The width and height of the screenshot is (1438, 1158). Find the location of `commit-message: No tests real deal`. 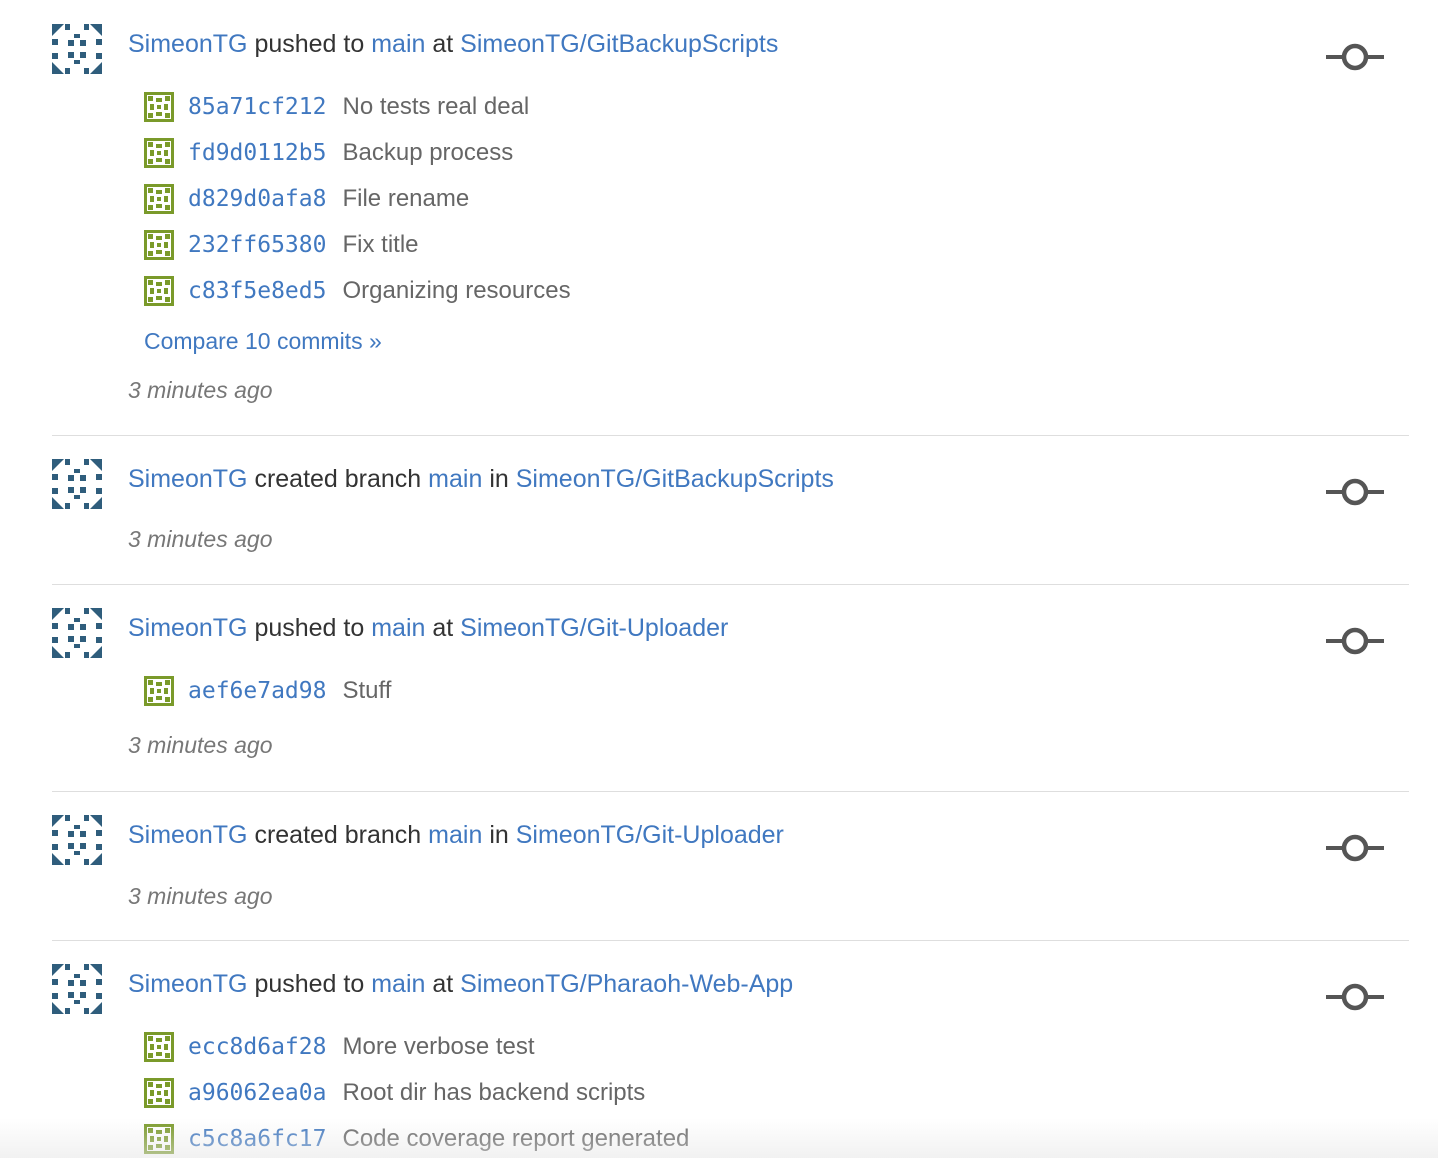

commit-message: No tests real deal is located at coordinates (436, 106).